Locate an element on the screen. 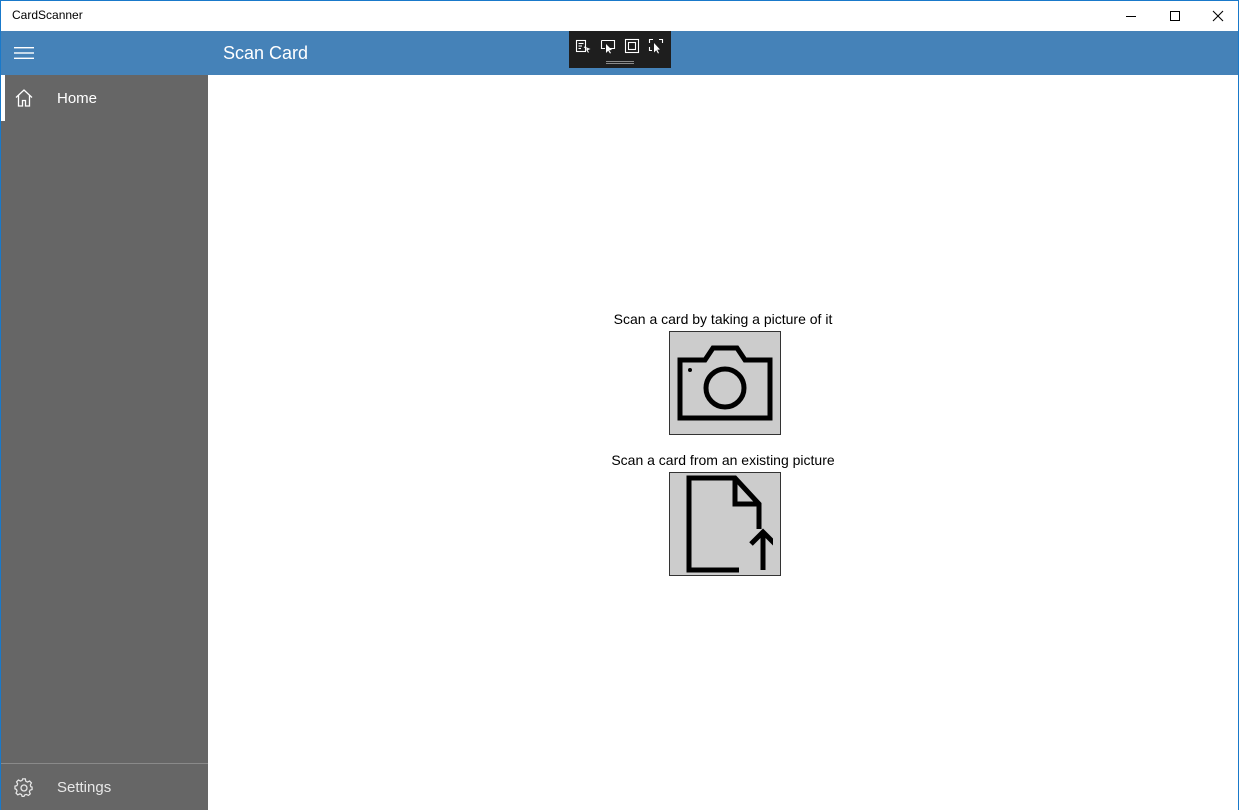  track-focus-icon is located at coordinates (656, 46).